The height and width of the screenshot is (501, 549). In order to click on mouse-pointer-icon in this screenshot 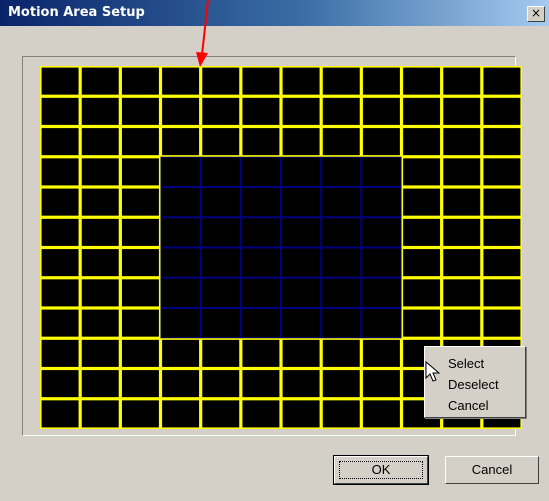, I will do `click(433, 371)`.